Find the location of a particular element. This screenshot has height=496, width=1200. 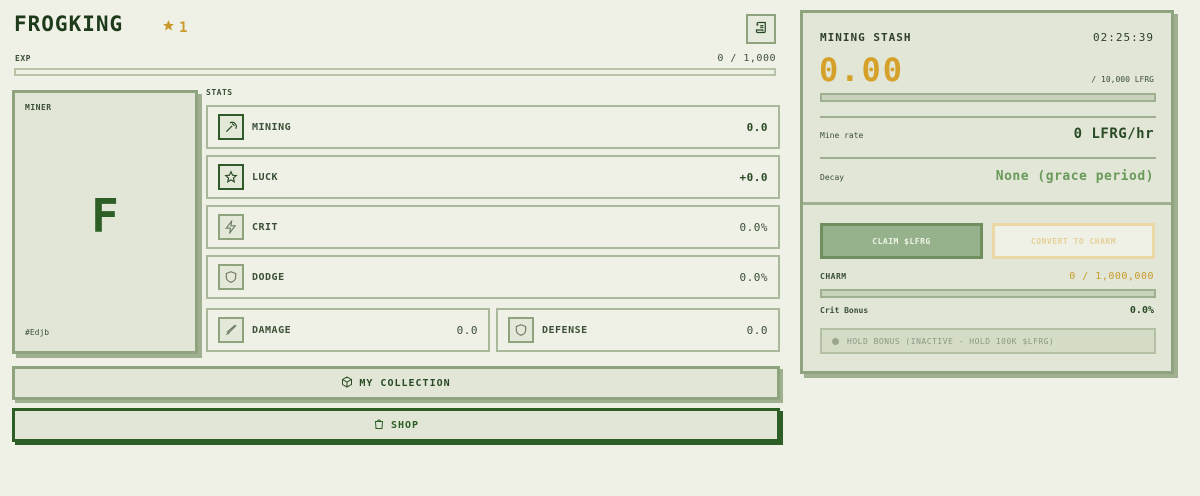

hold-bonus-status: HOLD BONUS (INACTIVE - HOLD 100K $LFRG) is located at coordinates (988, 341).